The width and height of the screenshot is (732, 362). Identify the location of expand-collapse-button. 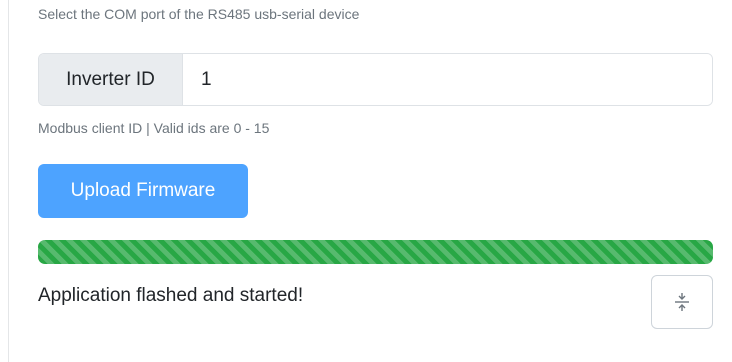
(682, 302).